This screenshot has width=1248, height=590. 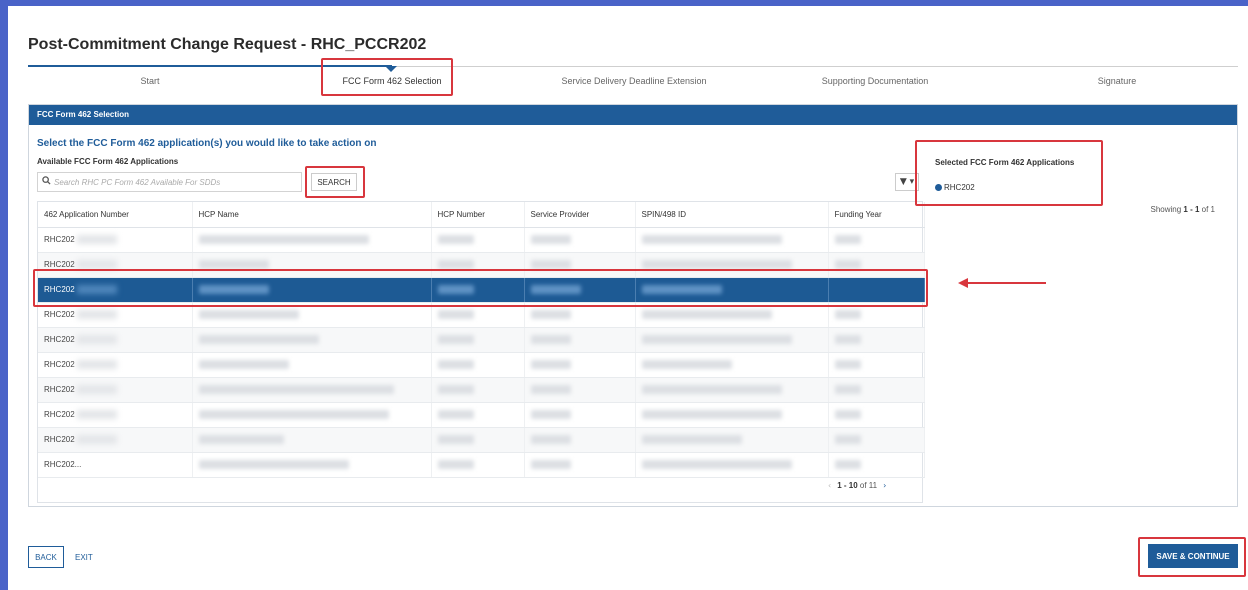 I want to click on search-icon, so click(x=46, y=182).